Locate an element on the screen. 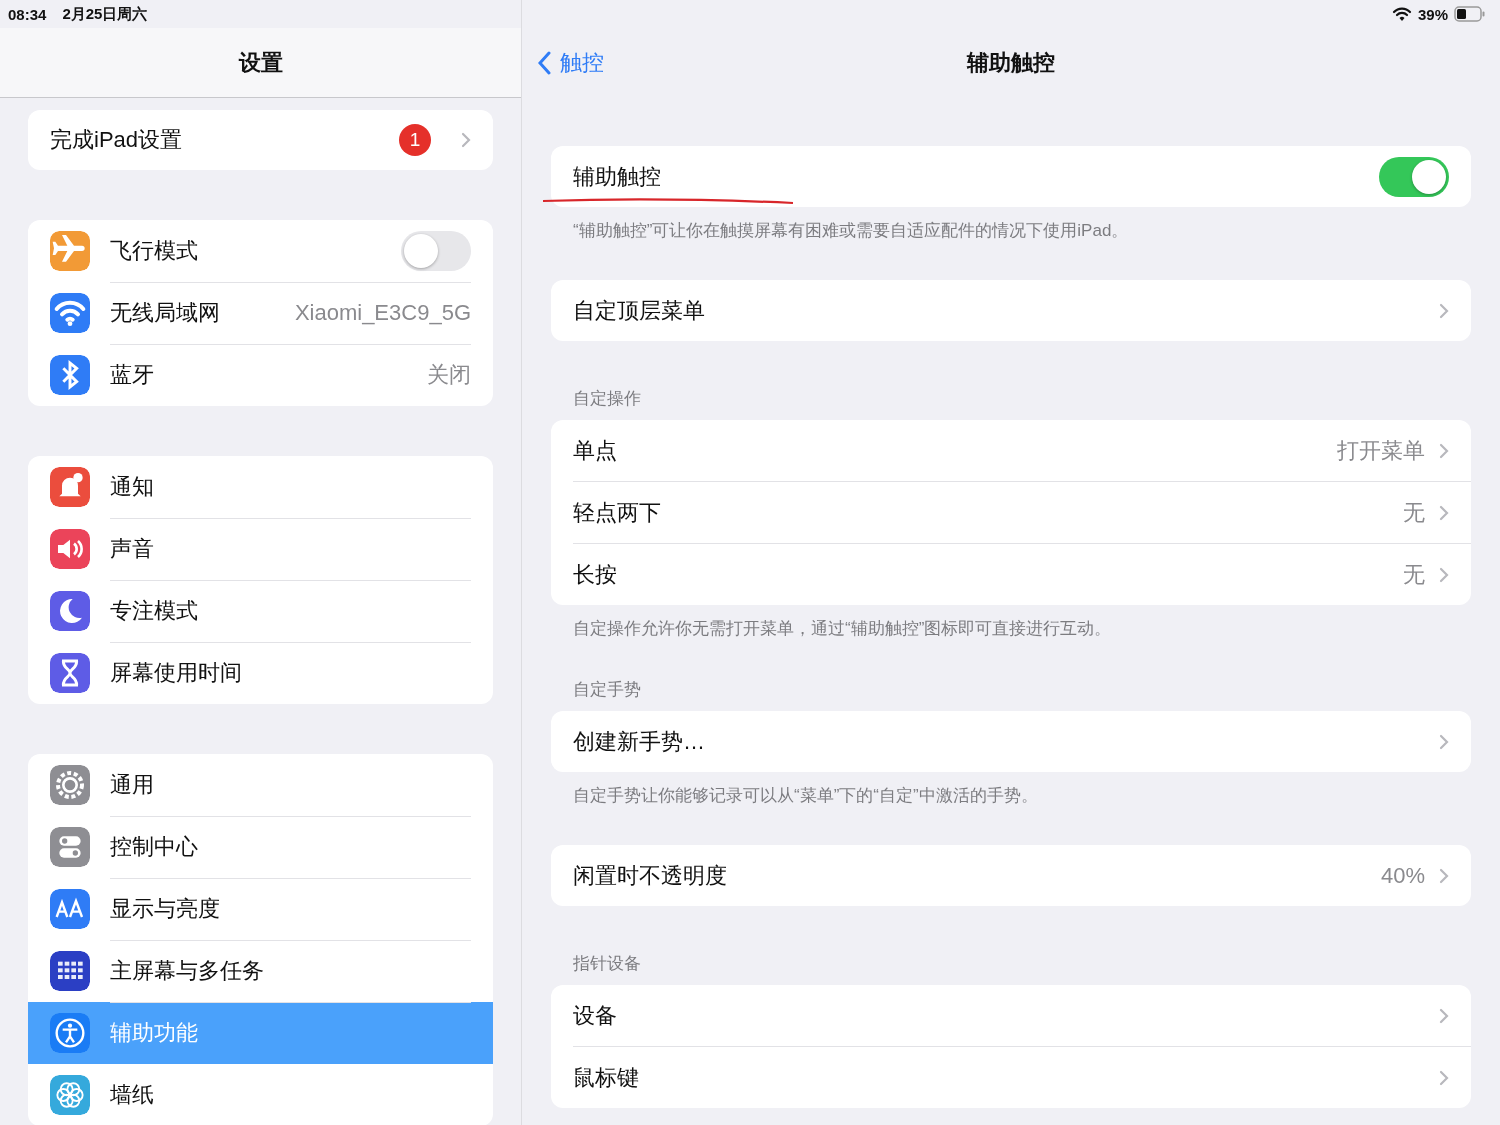 Image resolution: width=1500 pixels, height=1125 pixels. notification-badge: 1 is located at coordinates (415, 140).